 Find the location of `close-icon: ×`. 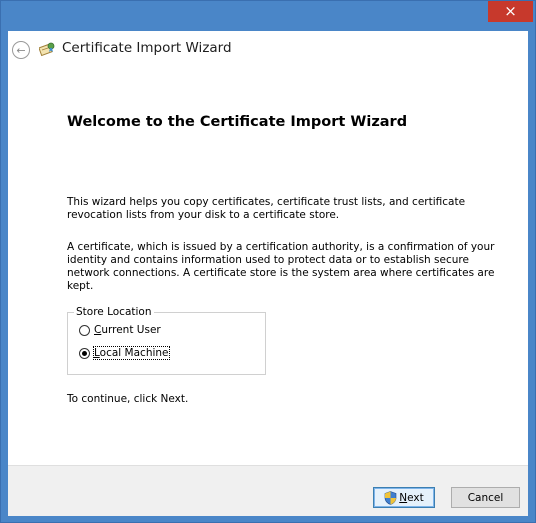

close-icon: × is located at coordinates (510, 11).